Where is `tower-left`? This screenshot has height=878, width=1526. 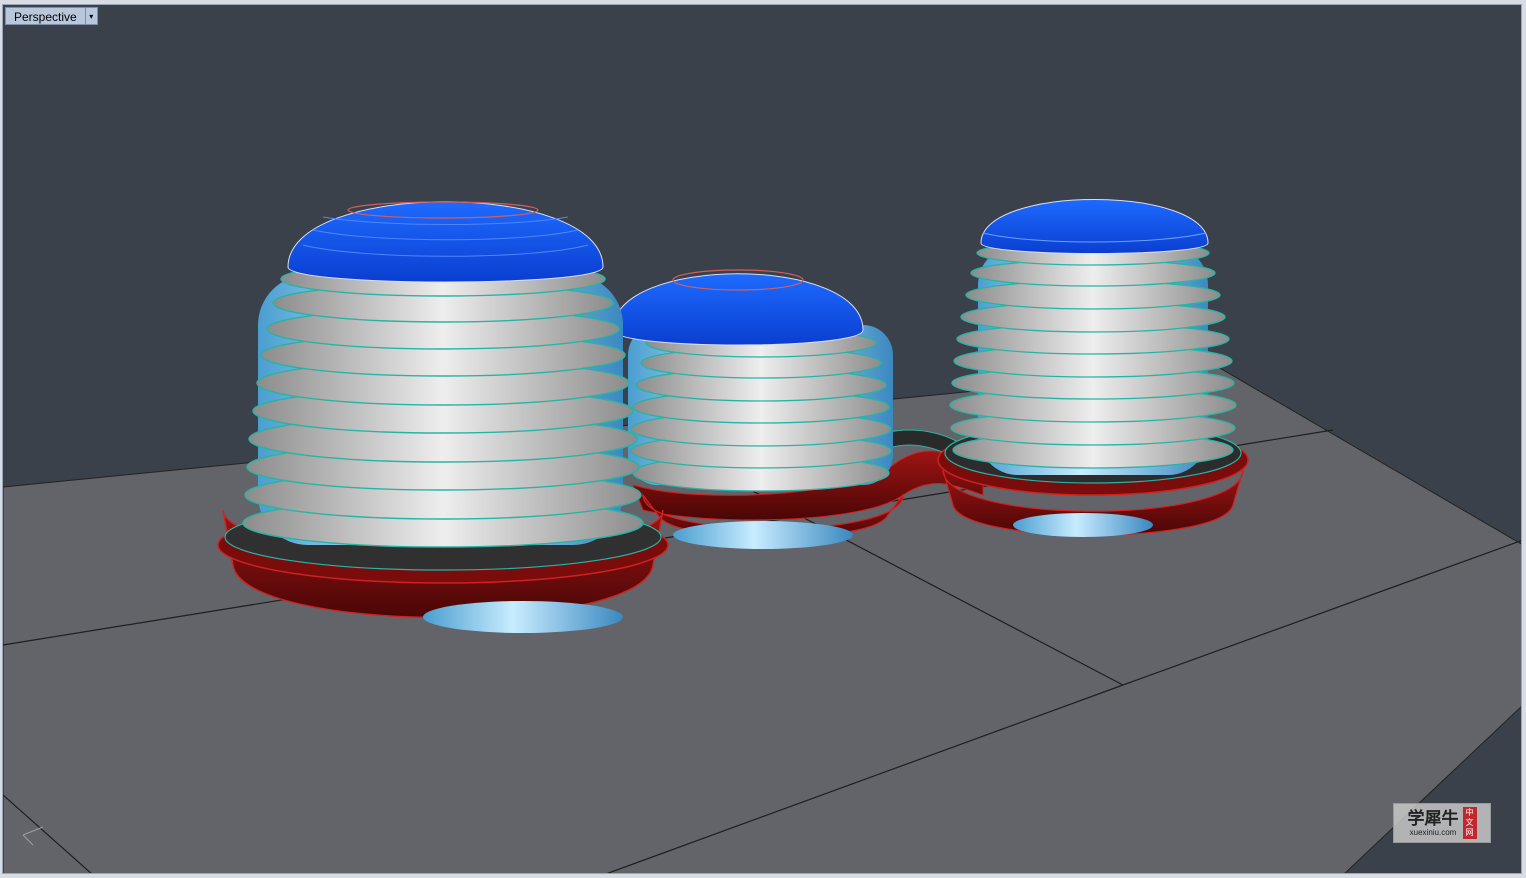 tower-left is located at coordinates (443, 417).